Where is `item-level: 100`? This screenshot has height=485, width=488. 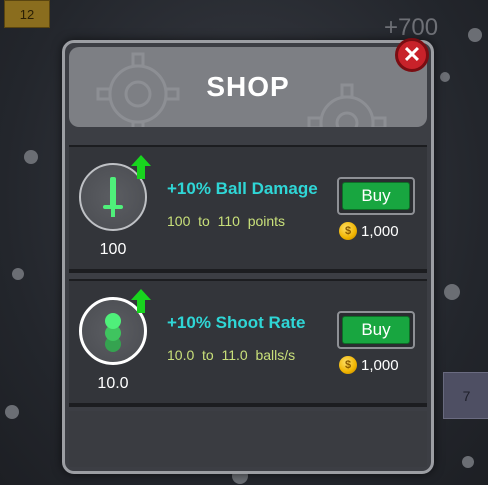
item-level: 100 is located at coordinates (113, 249).